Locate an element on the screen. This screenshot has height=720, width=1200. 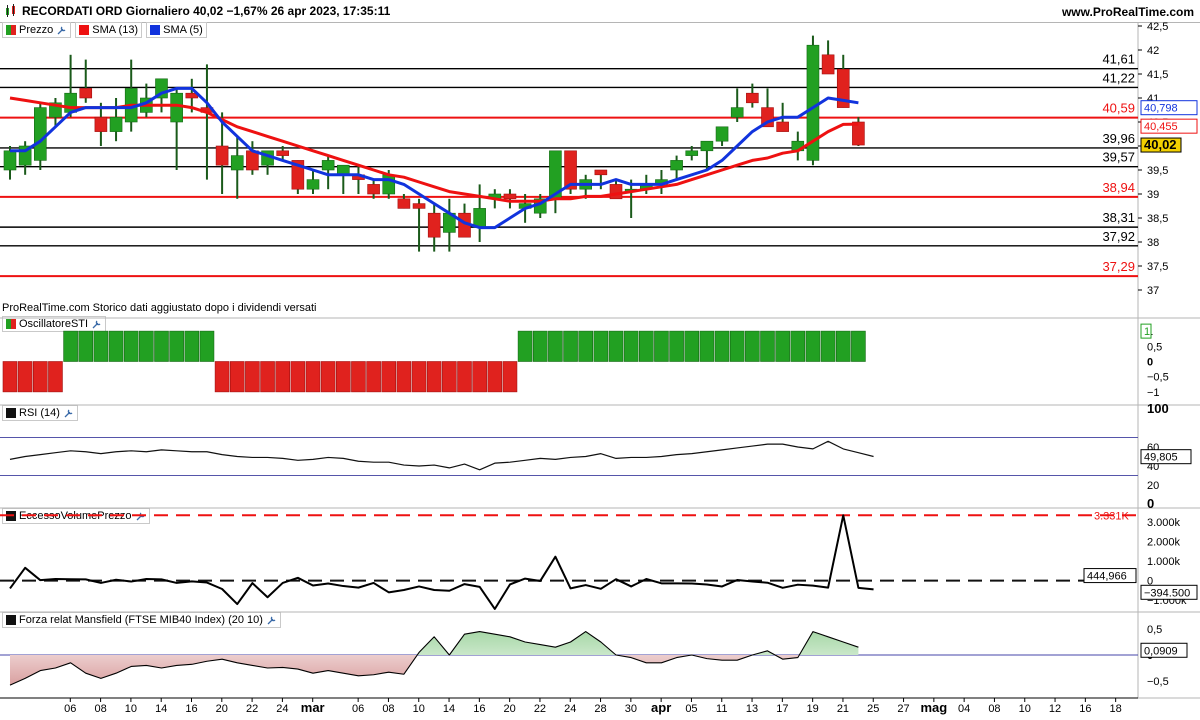
legend-price: Prezzo is located at coordinates (37, 30).